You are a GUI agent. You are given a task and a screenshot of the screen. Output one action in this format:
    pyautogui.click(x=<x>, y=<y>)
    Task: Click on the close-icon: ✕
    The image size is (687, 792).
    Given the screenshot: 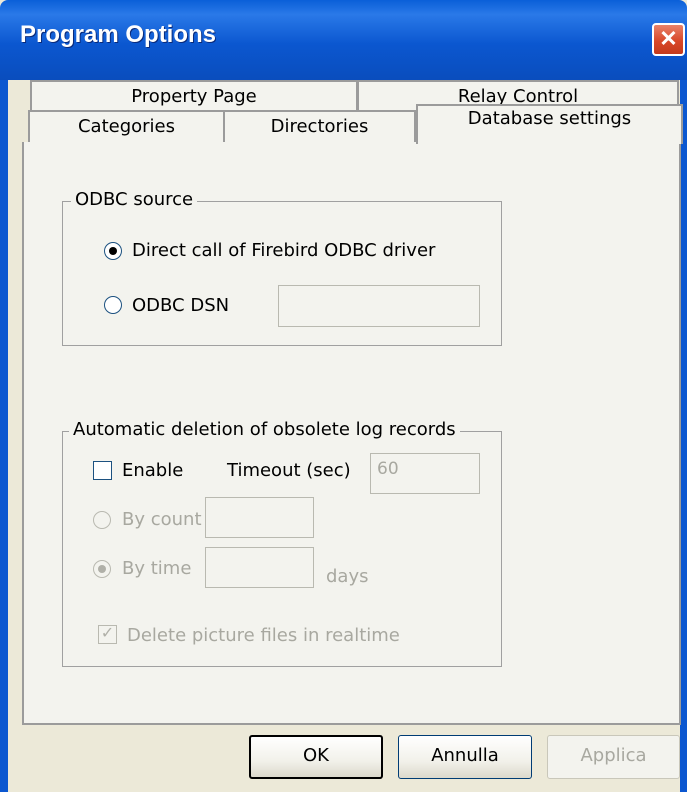 What is the action you would take?
    pyautogui.click(x=668, y=38)
    